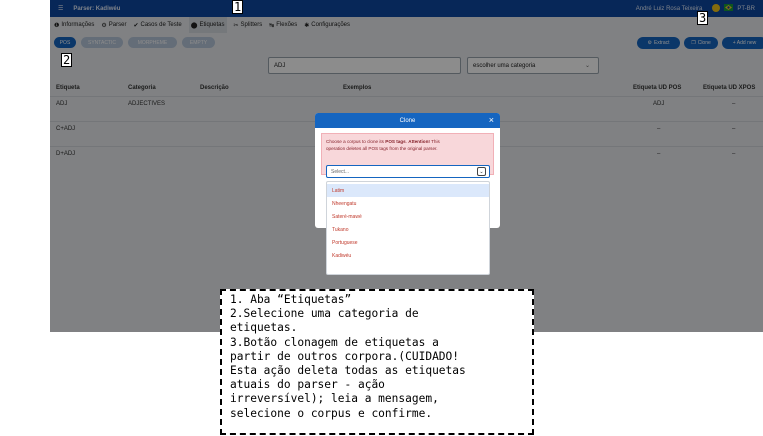  What do you see at coordinates (334, 342) in the screenshot?
I see `note-line: 3.Botão clonagem de etiquetas a` at bounding box center [334, 342].